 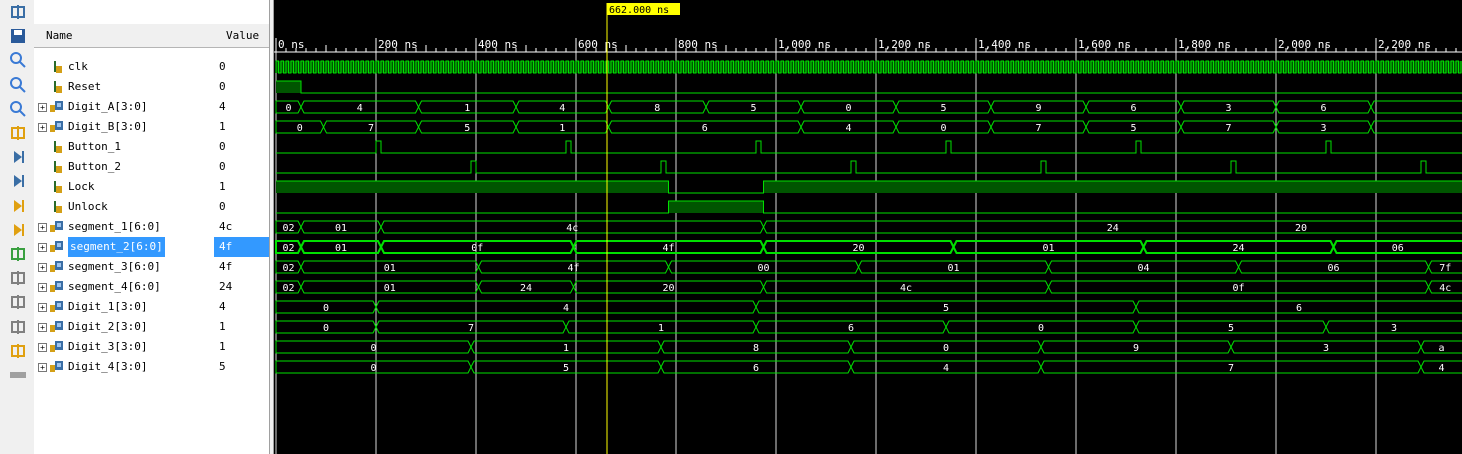 I want to click on save-icon, so click(x=18, y=36).